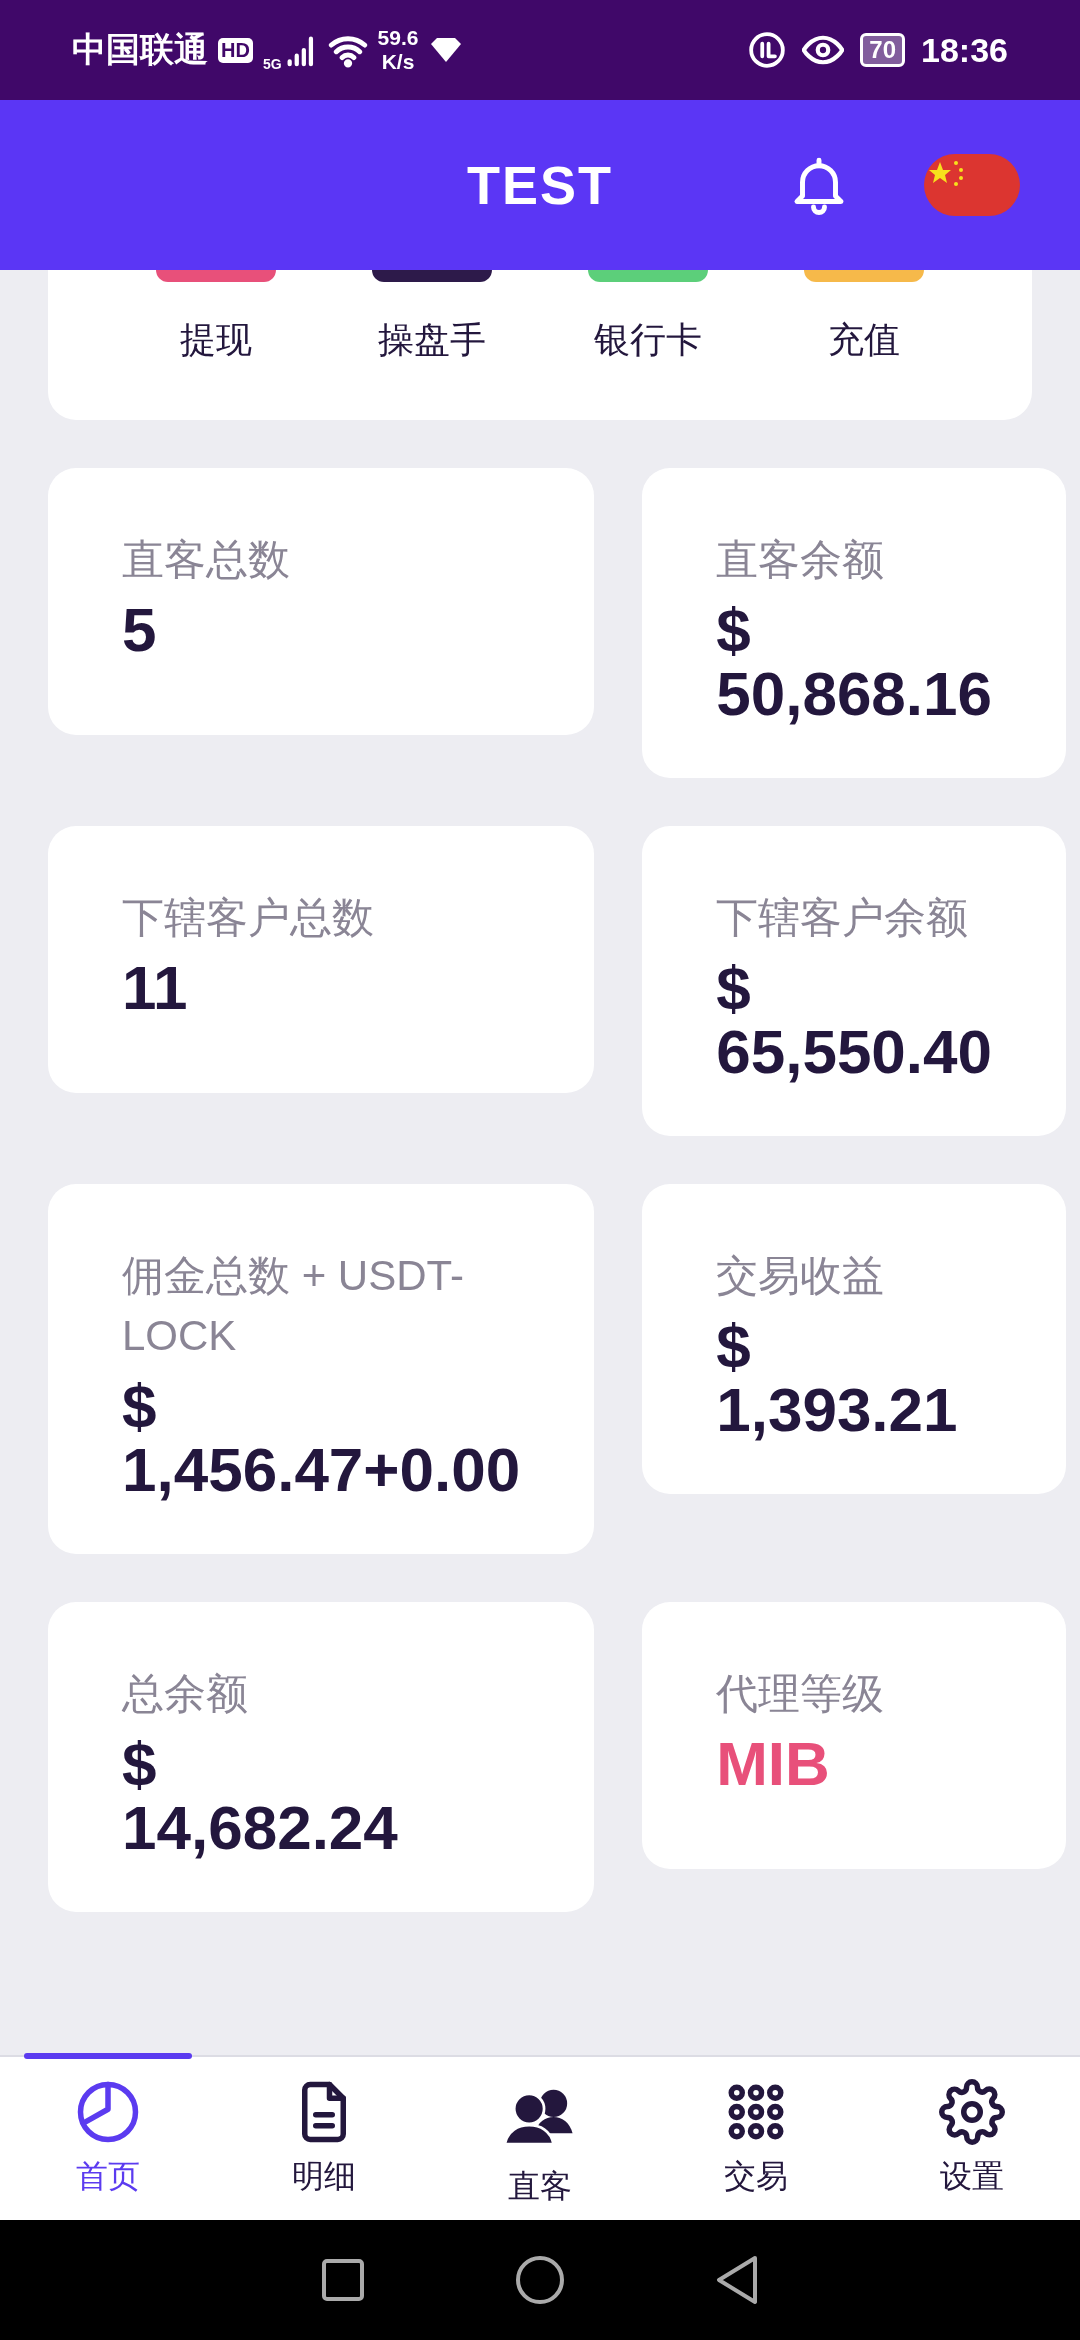 This screenshot has height=2340, width=1080. Describe the element at coordinates (108, 2112) in the screenshot. I see `pie-chart-icon` at that location.